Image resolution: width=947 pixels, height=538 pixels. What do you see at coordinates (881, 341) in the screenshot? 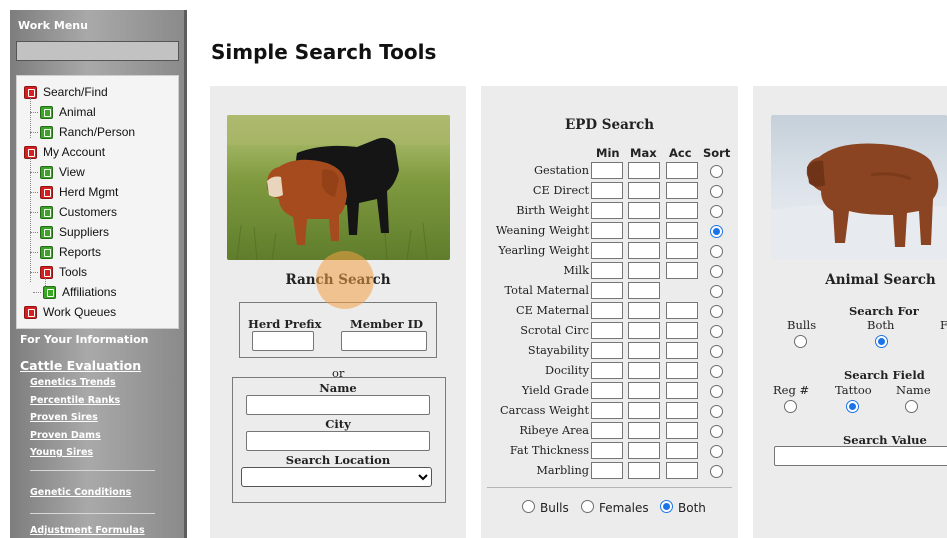
I see `search-for-radio-both` at bounding box center [881, 341].